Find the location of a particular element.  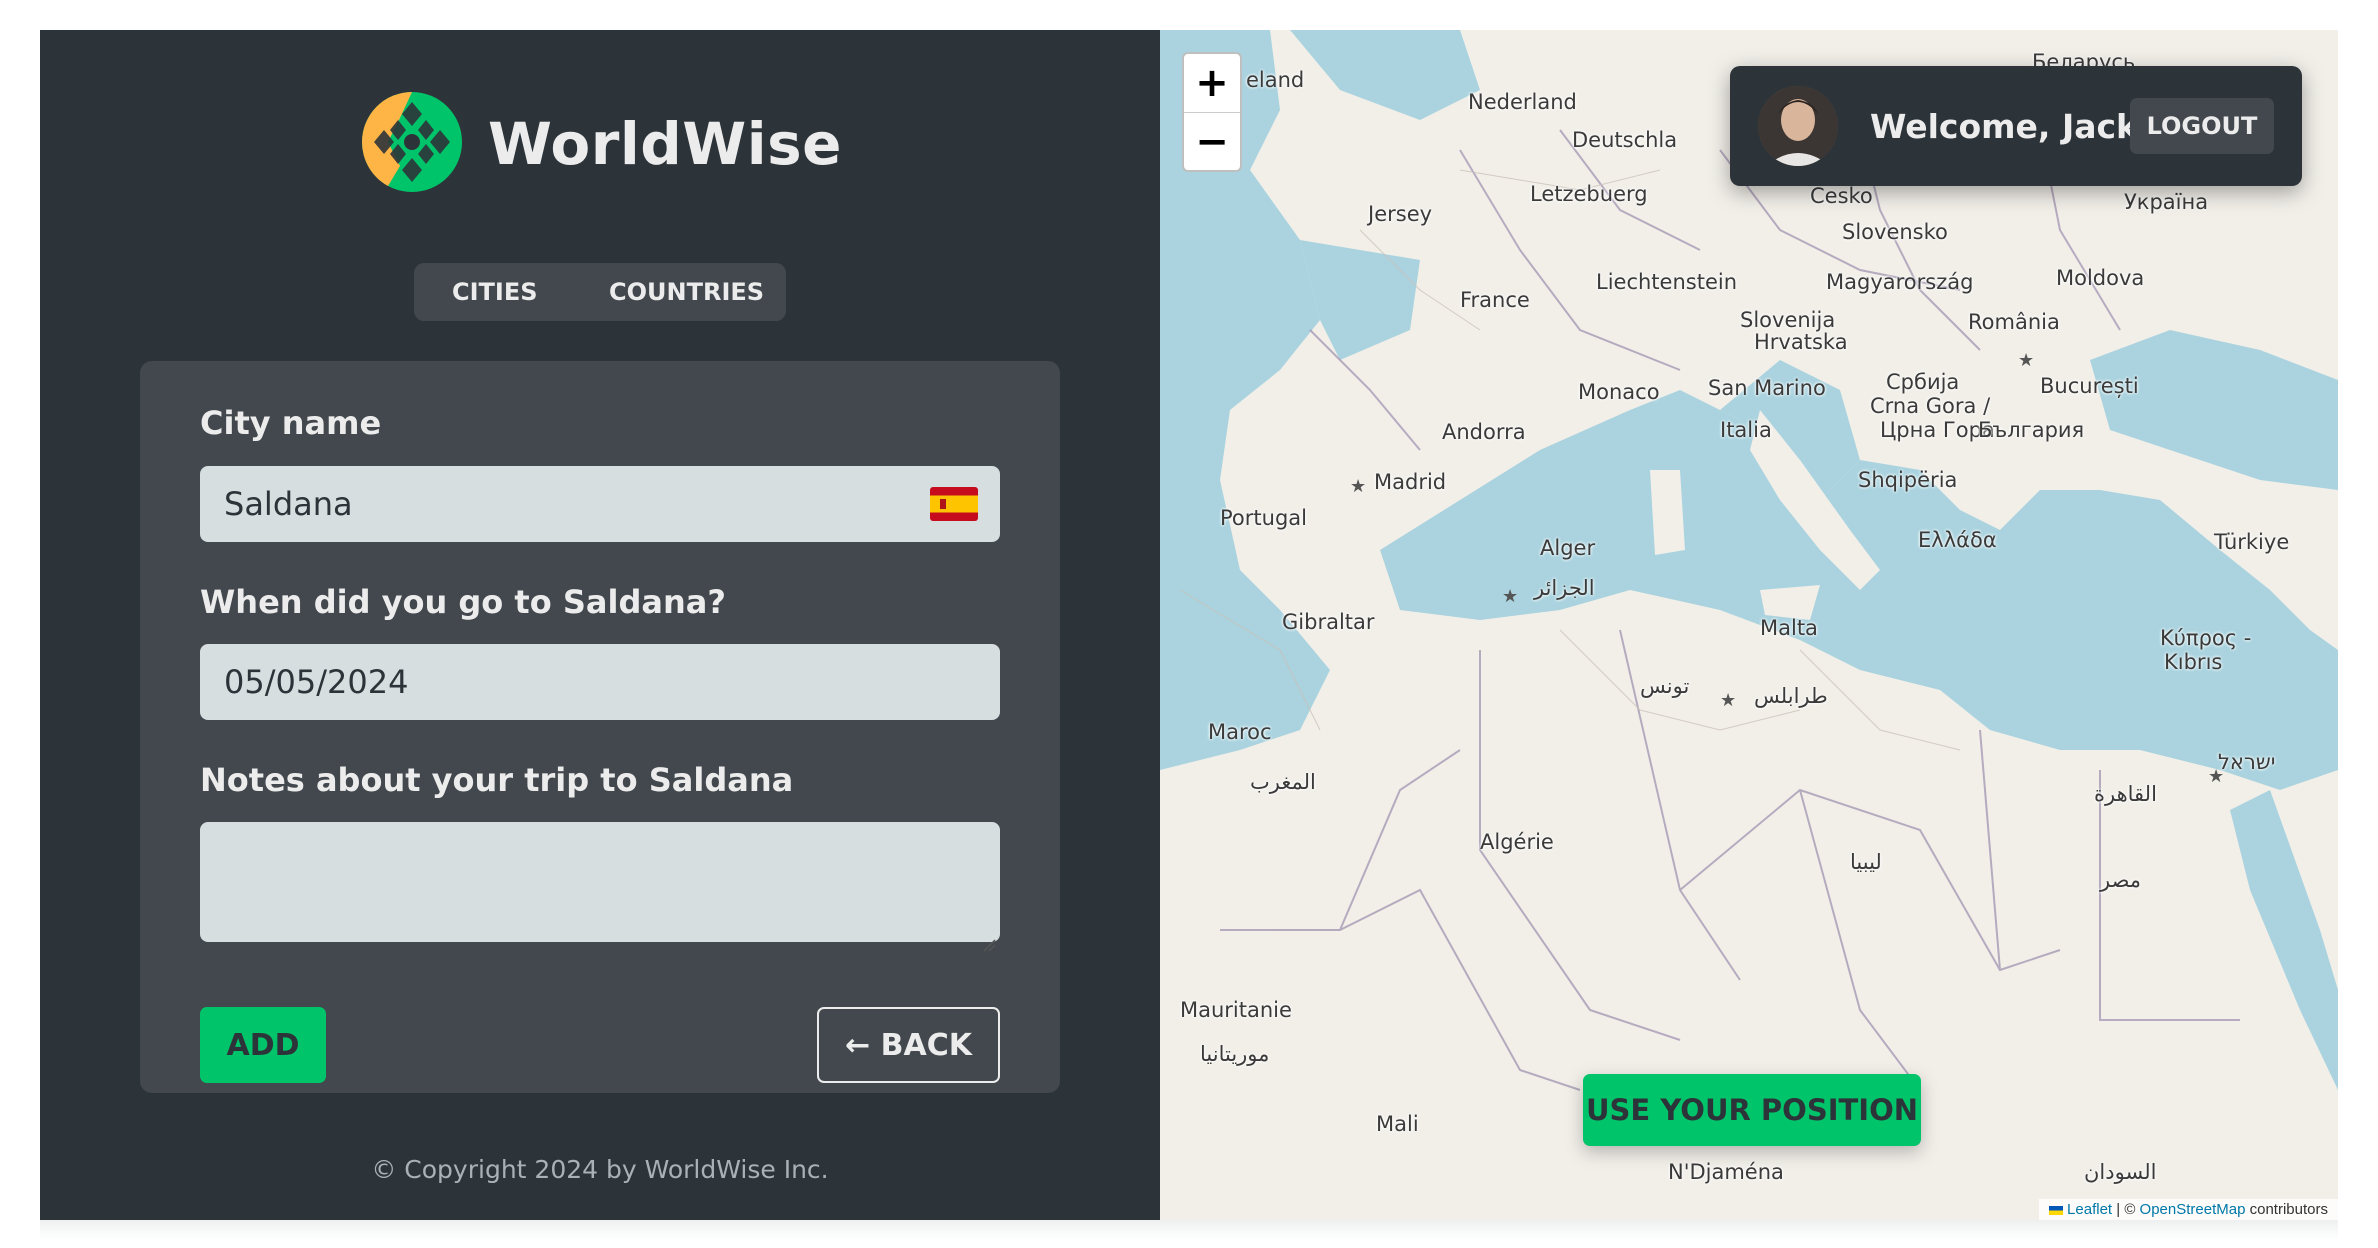

map-label: Portugal is located at coordinates (1263, 518).